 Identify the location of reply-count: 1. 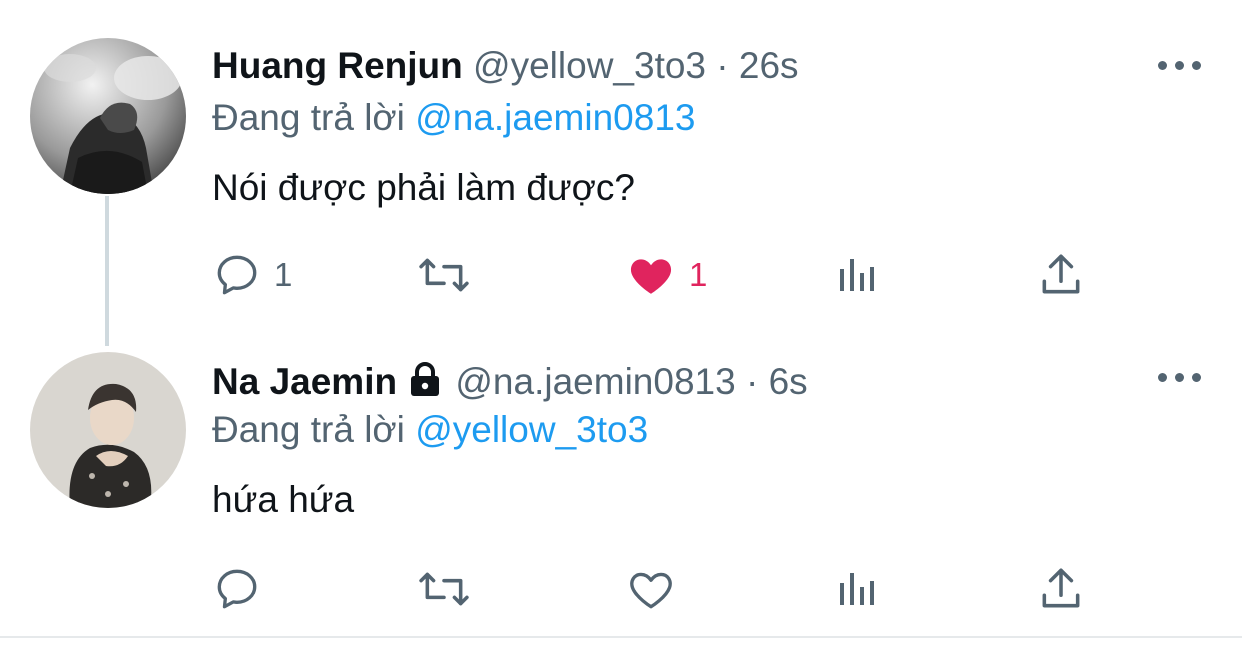
(283, 274).